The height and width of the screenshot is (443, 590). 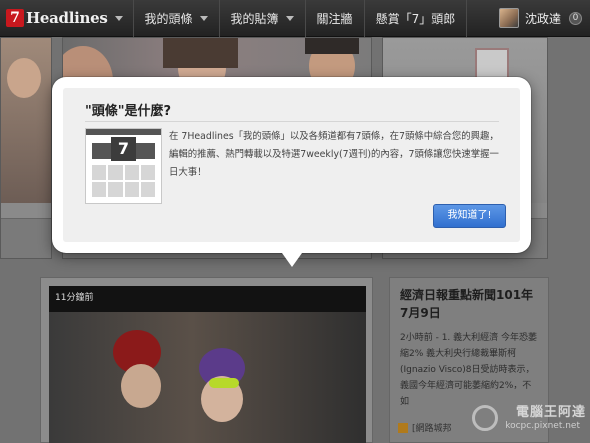 What do you see at coordinates (508, 18) in the screenshot?
I see `avatar` at bounding box center [508, 18].